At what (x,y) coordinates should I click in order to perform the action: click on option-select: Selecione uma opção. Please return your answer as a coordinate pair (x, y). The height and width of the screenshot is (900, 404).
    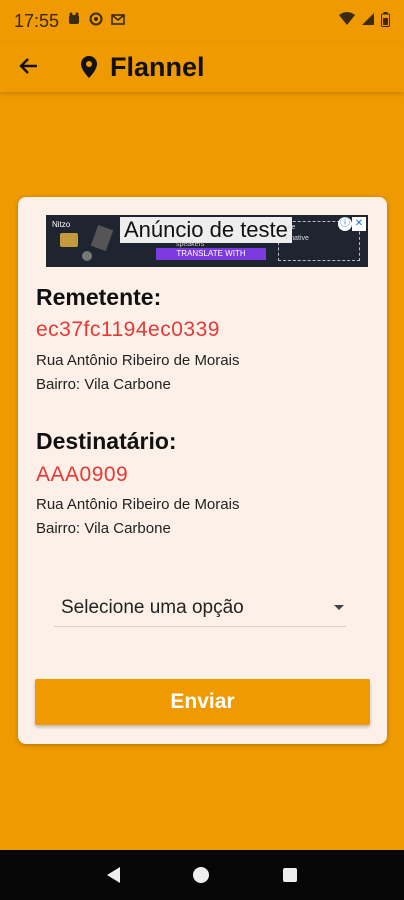
    Looking at the image, I should click on (200, 608).